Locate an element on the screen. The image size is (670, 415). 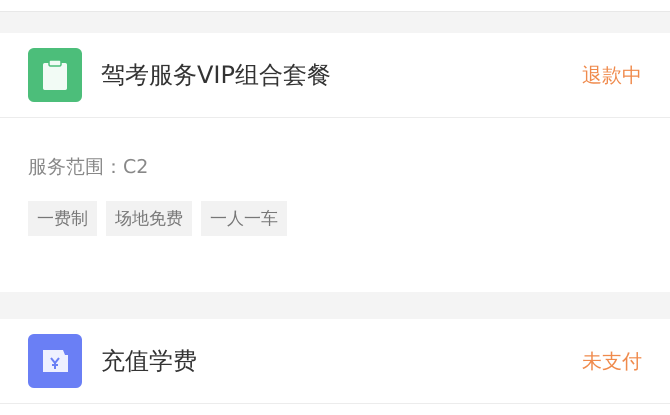
feature-tag: 一费制 is located at coordinates (62, 218).